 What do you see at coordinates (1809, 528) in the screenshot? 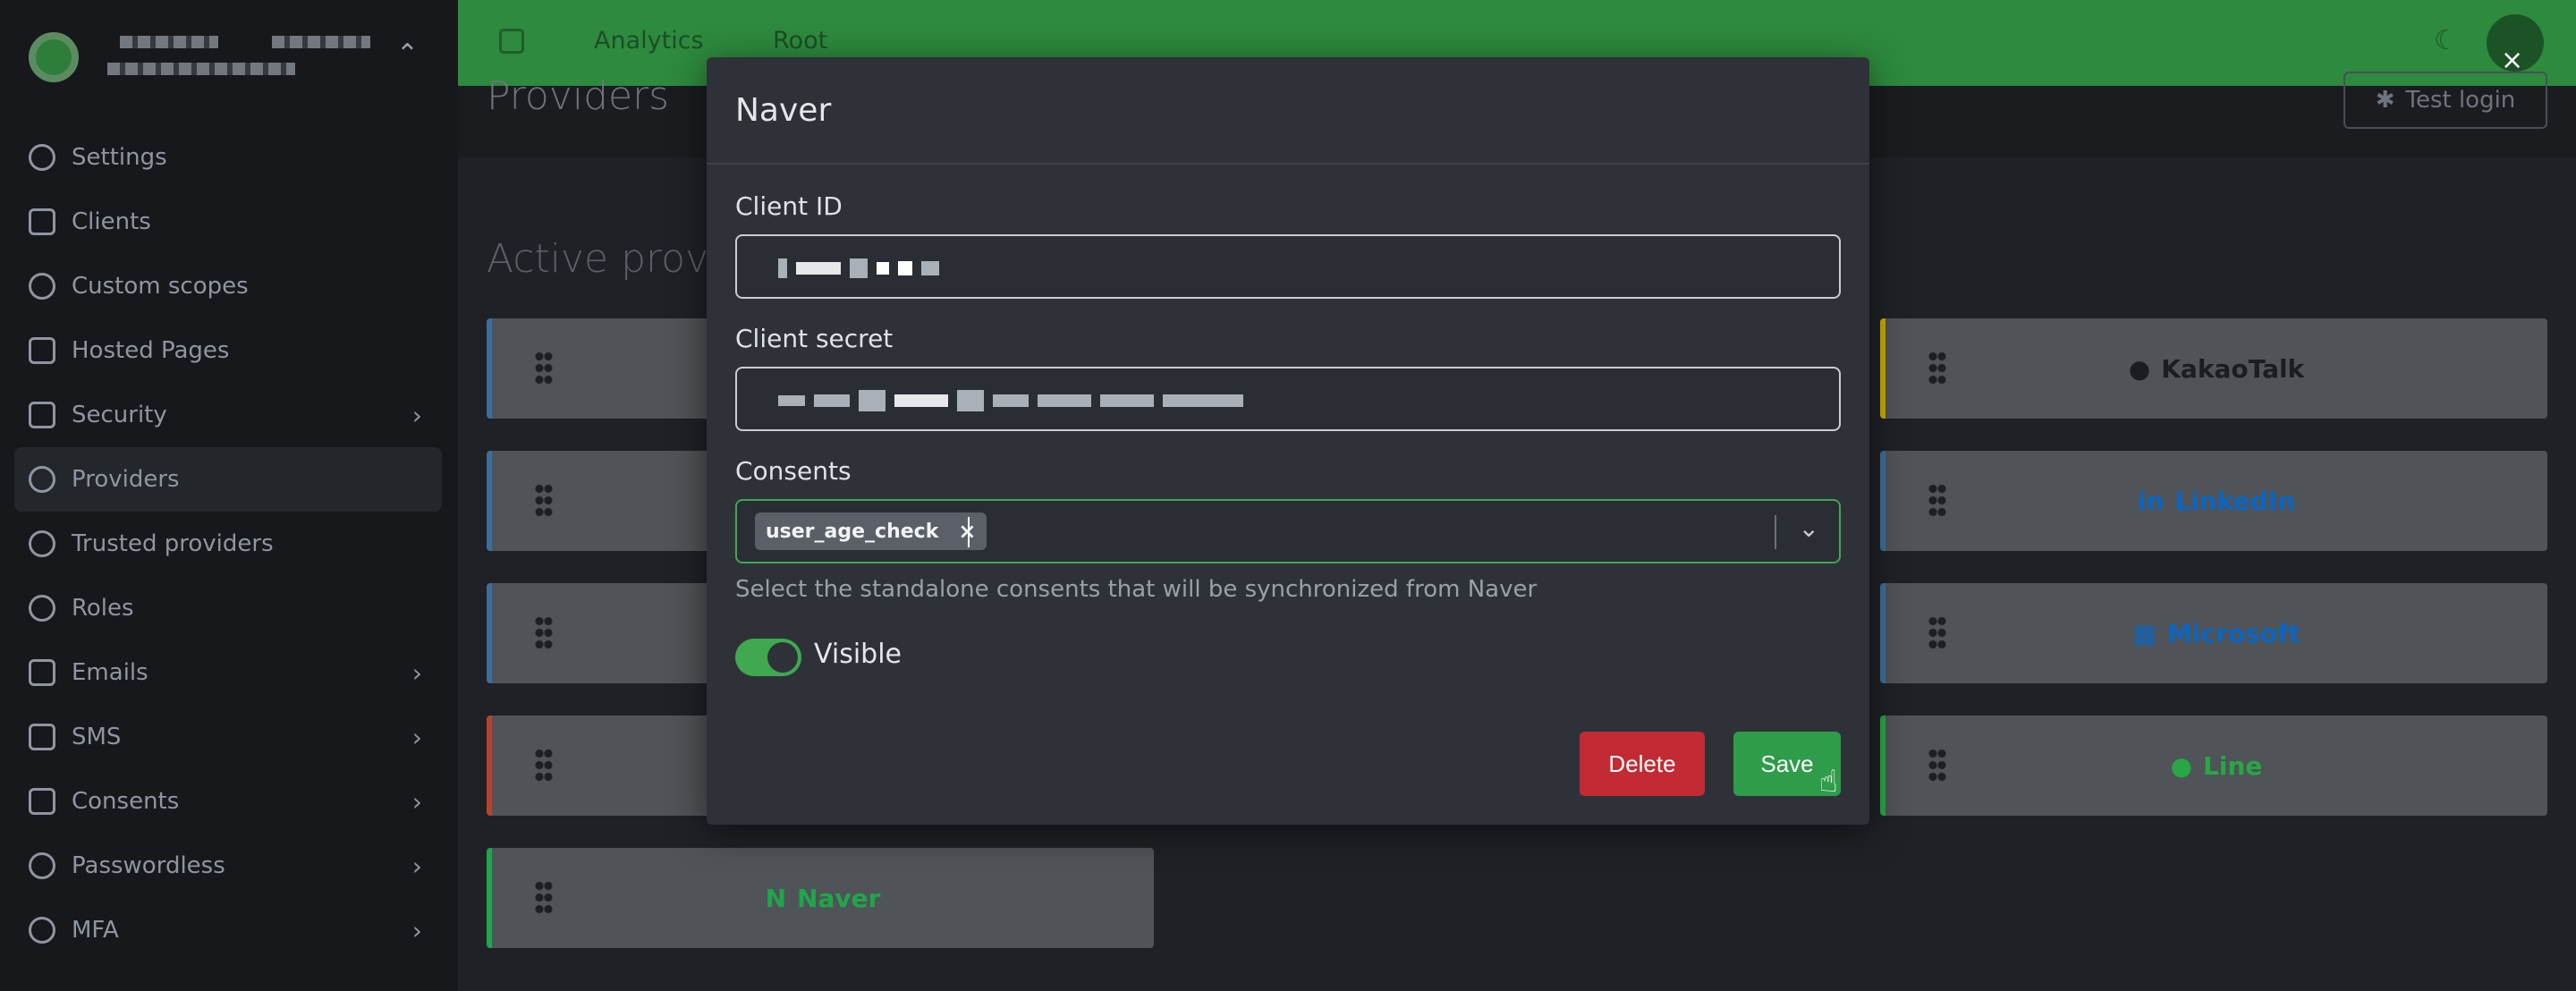
I see `chevron-down-icon: ⌄` at bounding box center [1809, 528].